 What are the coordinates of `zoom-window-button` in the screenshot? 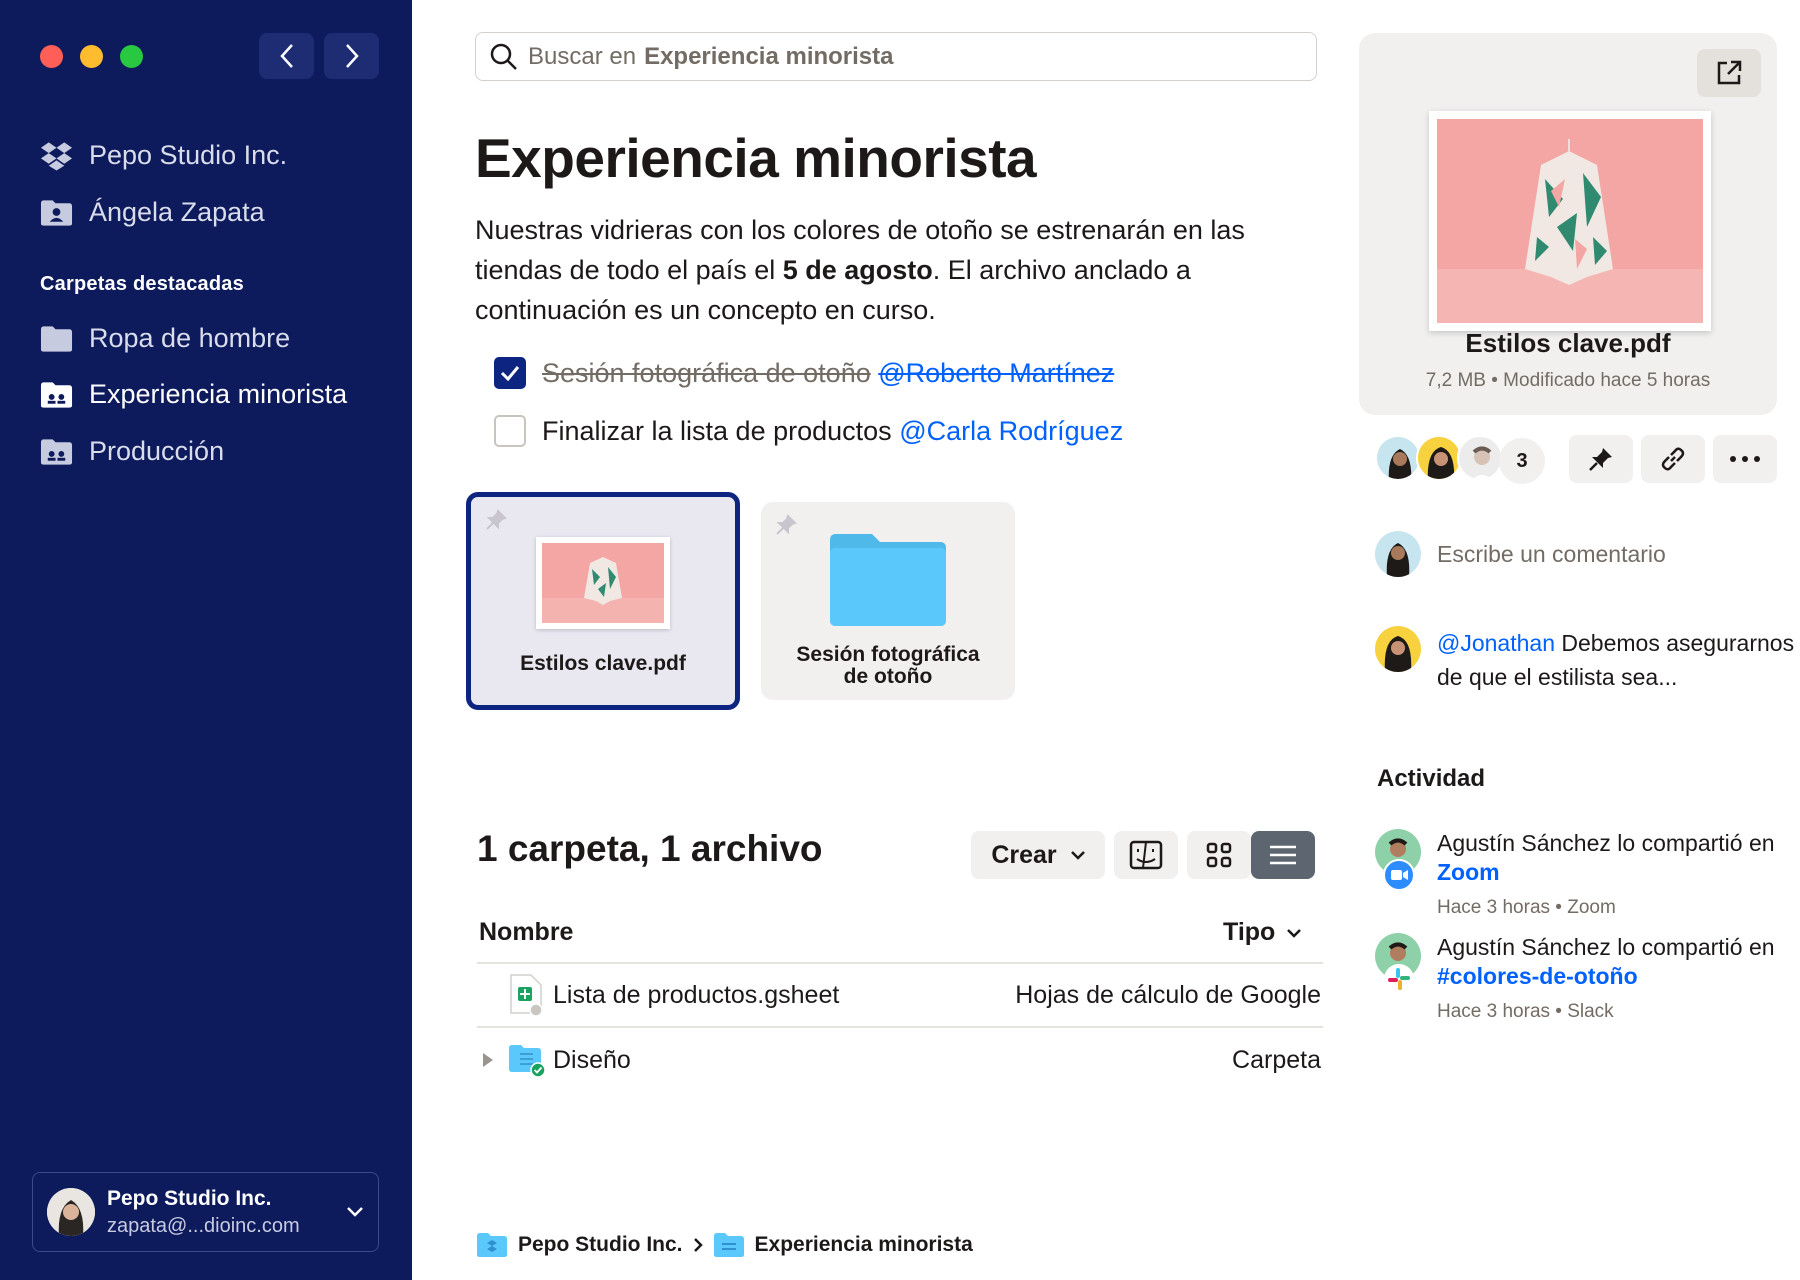 It's located at (131, 56).